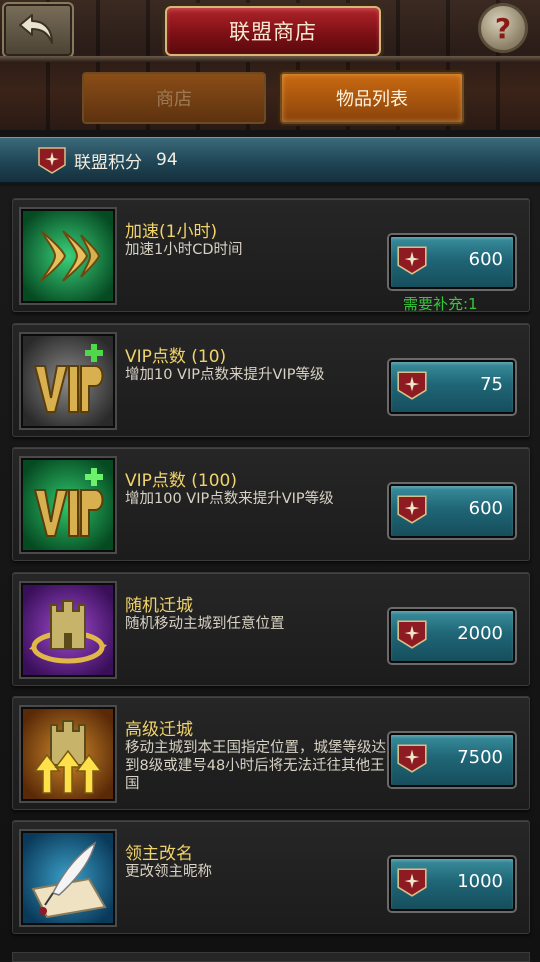 Image resolution: width=540 pixels, height=962 pixels. Describe the element at coordinates (271, 877) in the screenshot. I see `list-item: 领主改名 更改领主昵称 1000` at that location.